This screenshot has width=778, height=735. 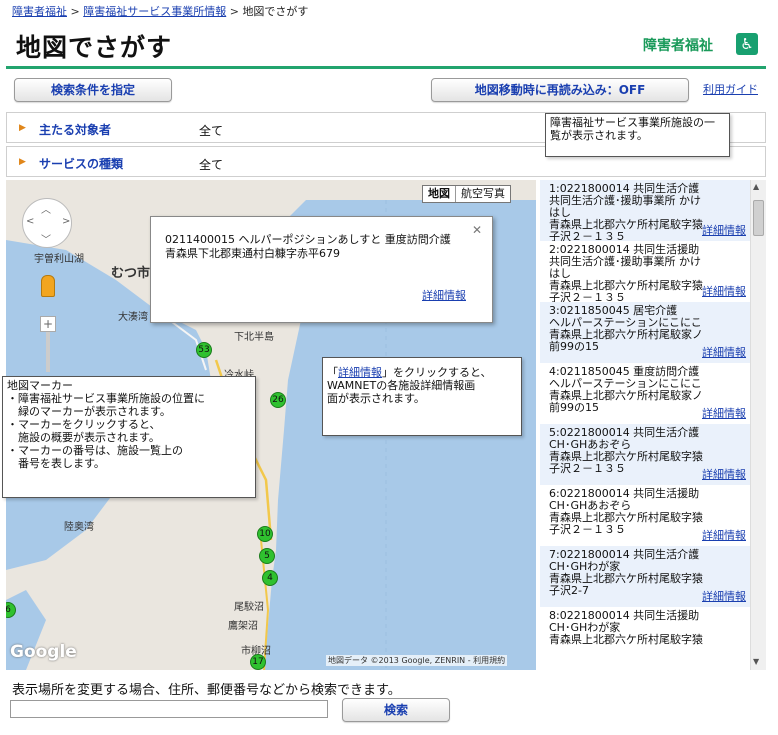 What do you see at coordinates (444, 296) in the screenshot?
I see `popup-details-link: 詳細情報` at bounding box center [444, 296].